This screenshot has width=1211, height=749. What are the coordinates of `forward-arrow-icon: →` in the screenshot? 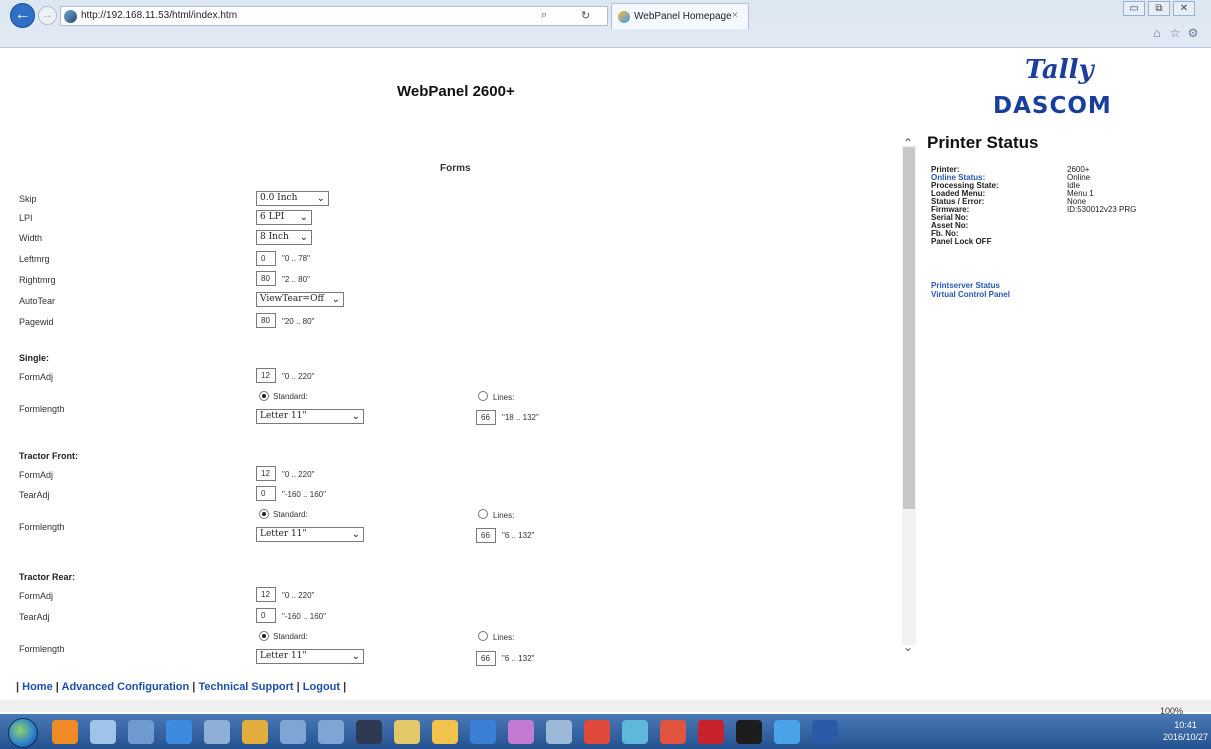 It's located at (47, 15).